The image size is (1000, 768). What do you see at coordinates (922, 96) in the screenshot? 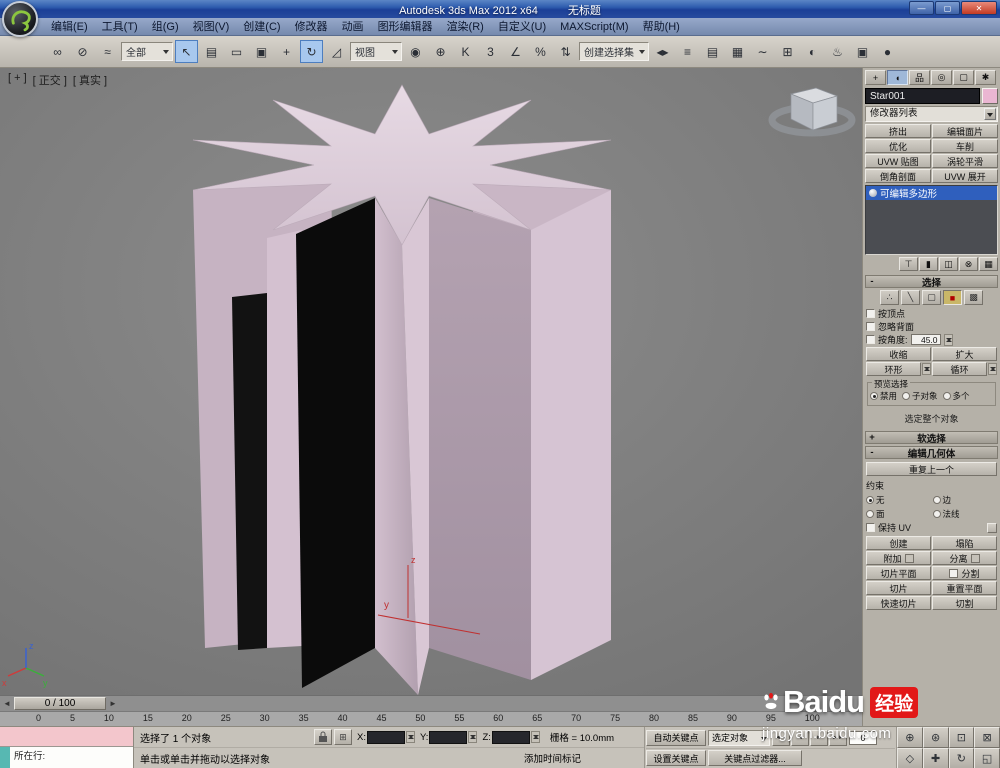
I see `object-name-field: Star001` at bounding box center [922, 96].